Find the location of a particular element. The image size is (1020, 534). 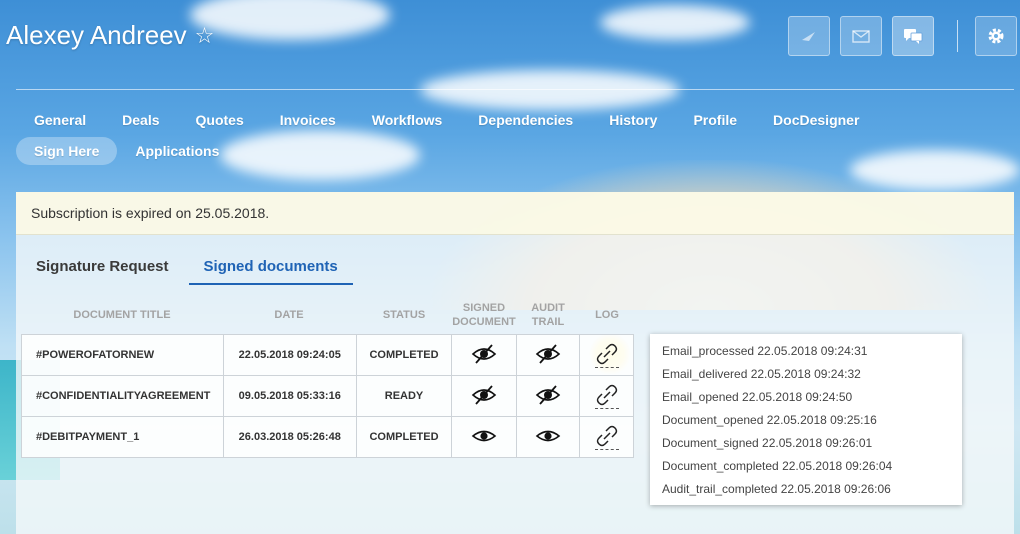

tab-sign-here: Sign Here is located at coordinates (67, 151).